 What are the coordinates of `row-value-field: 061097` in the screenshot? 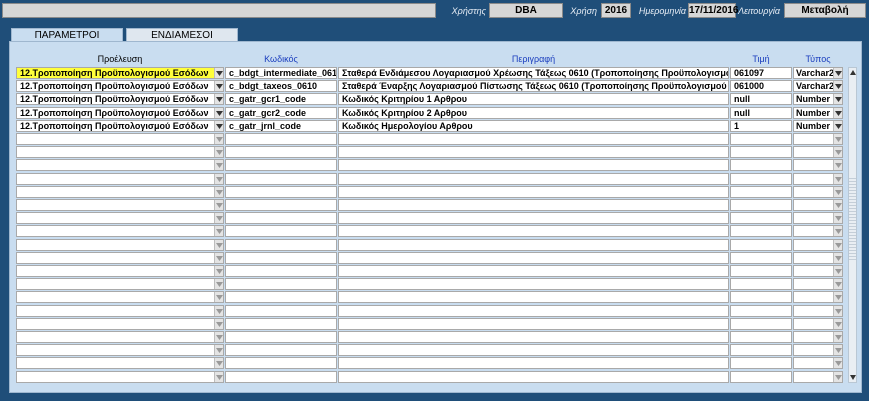 It's located at (761, 73).